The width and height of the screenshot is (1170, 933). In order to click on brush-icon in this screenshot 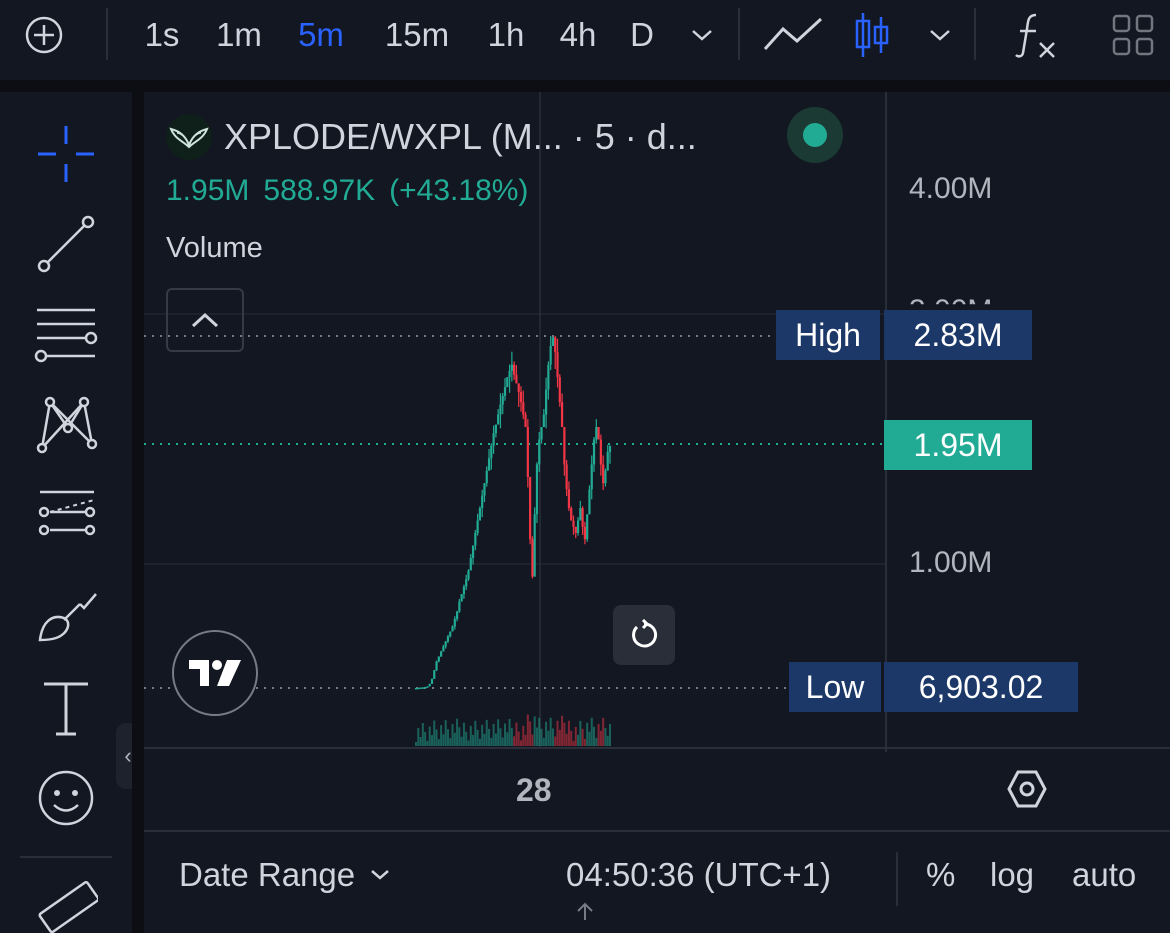, I will do `click(66, 618)`.